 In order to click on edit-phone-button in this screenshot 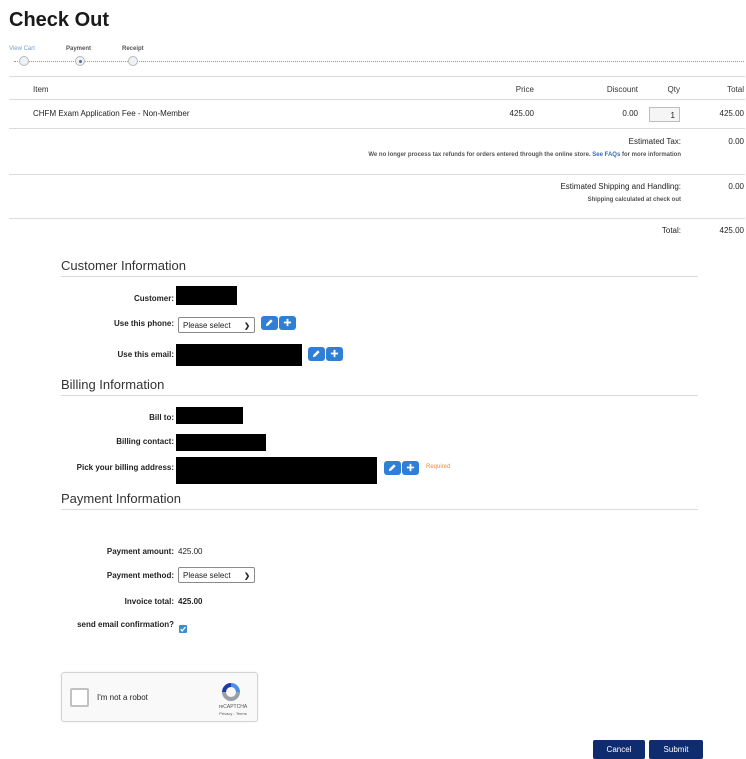, I will do `click(269, 323)`.